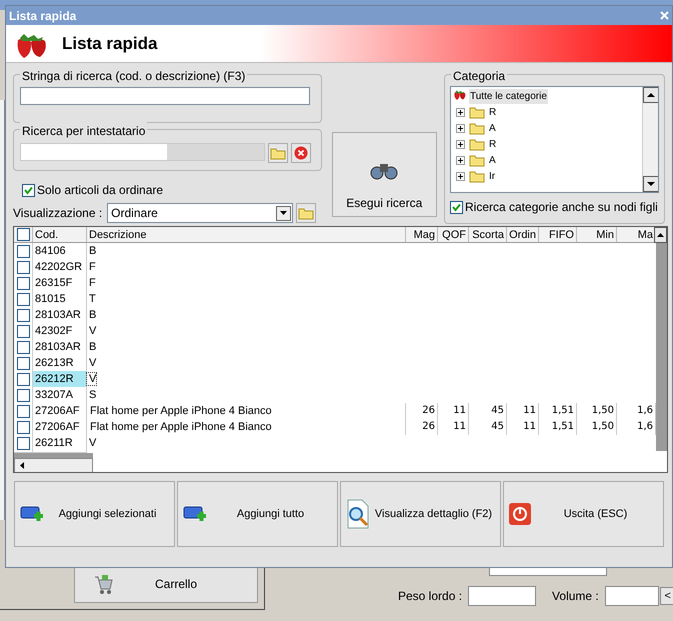  What do you see at coordinates (57, 213) in the screenshot?
I see `field-label: Visualizzazione :` at bounding box center [57, 213].